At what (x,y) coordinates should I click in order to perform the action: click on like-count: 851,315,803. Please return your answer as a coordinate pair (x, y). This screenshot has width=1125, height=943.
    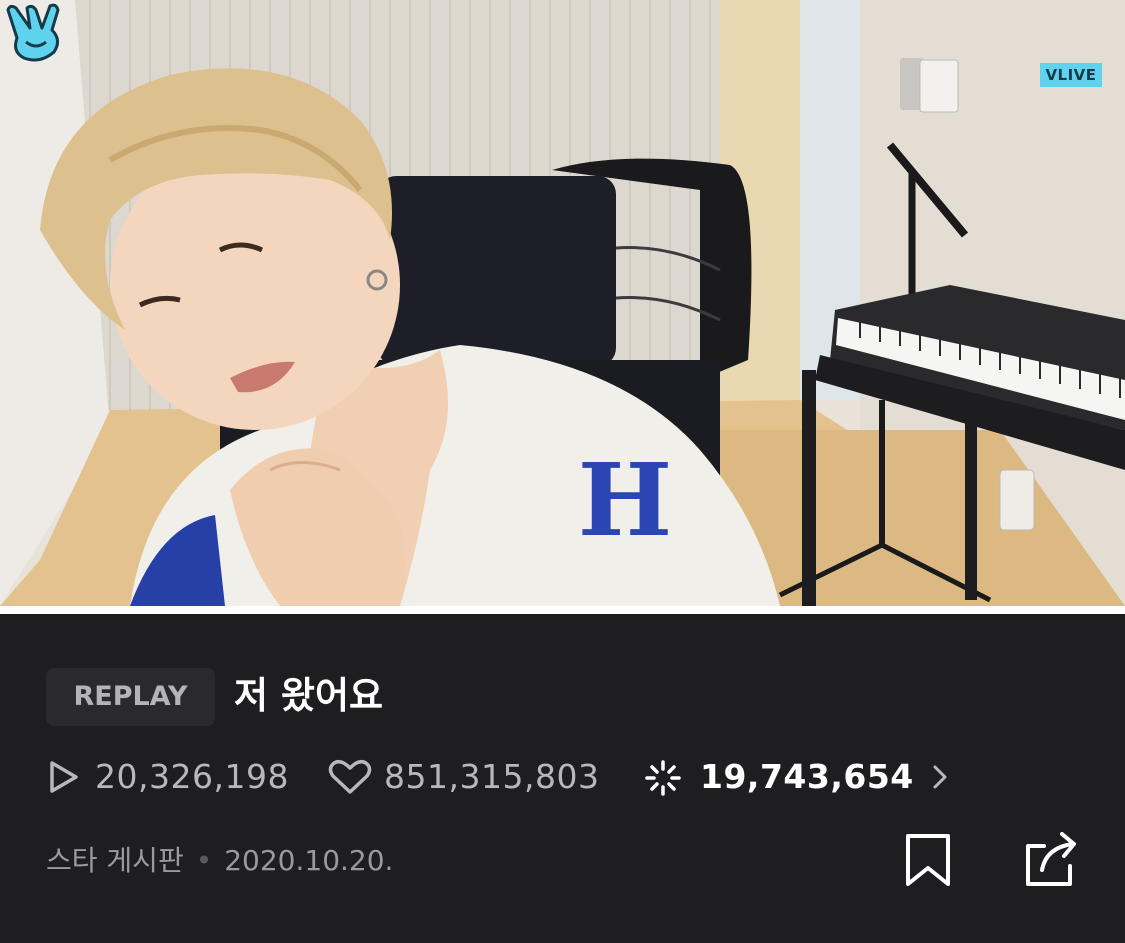
    Looking at the image, I should click on (492, 776).